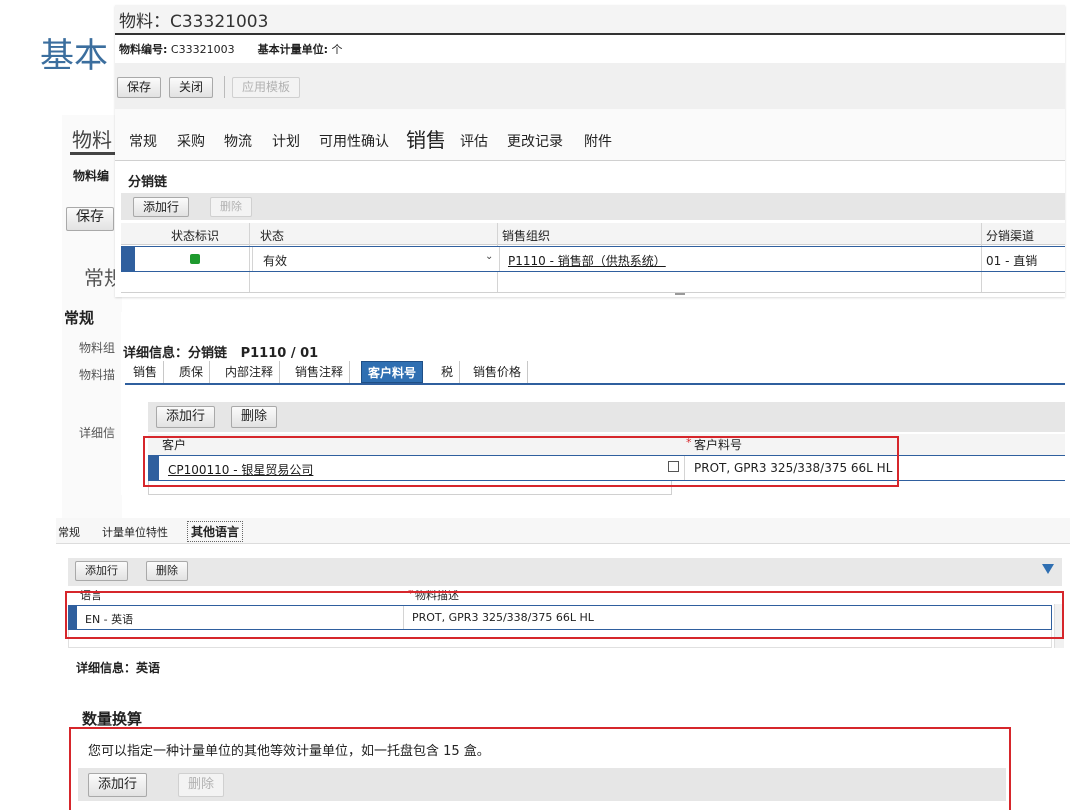 This screenshot has height=810, width=1080. Describe the element at coordinates (97, 348) in the screenshot. I see `background-label-matgroup: 物料组` at that location.